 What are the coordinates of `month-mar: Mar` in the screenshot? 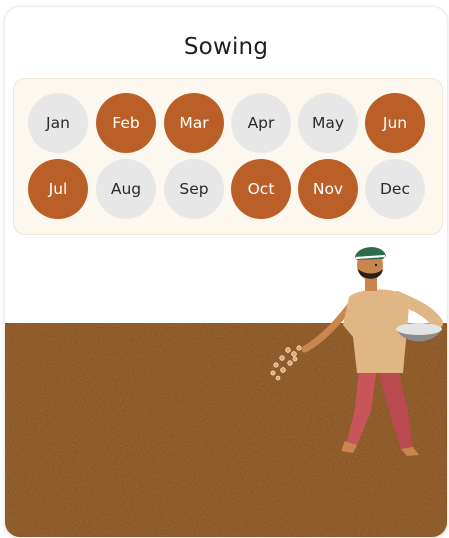 It's located at (194, 123).